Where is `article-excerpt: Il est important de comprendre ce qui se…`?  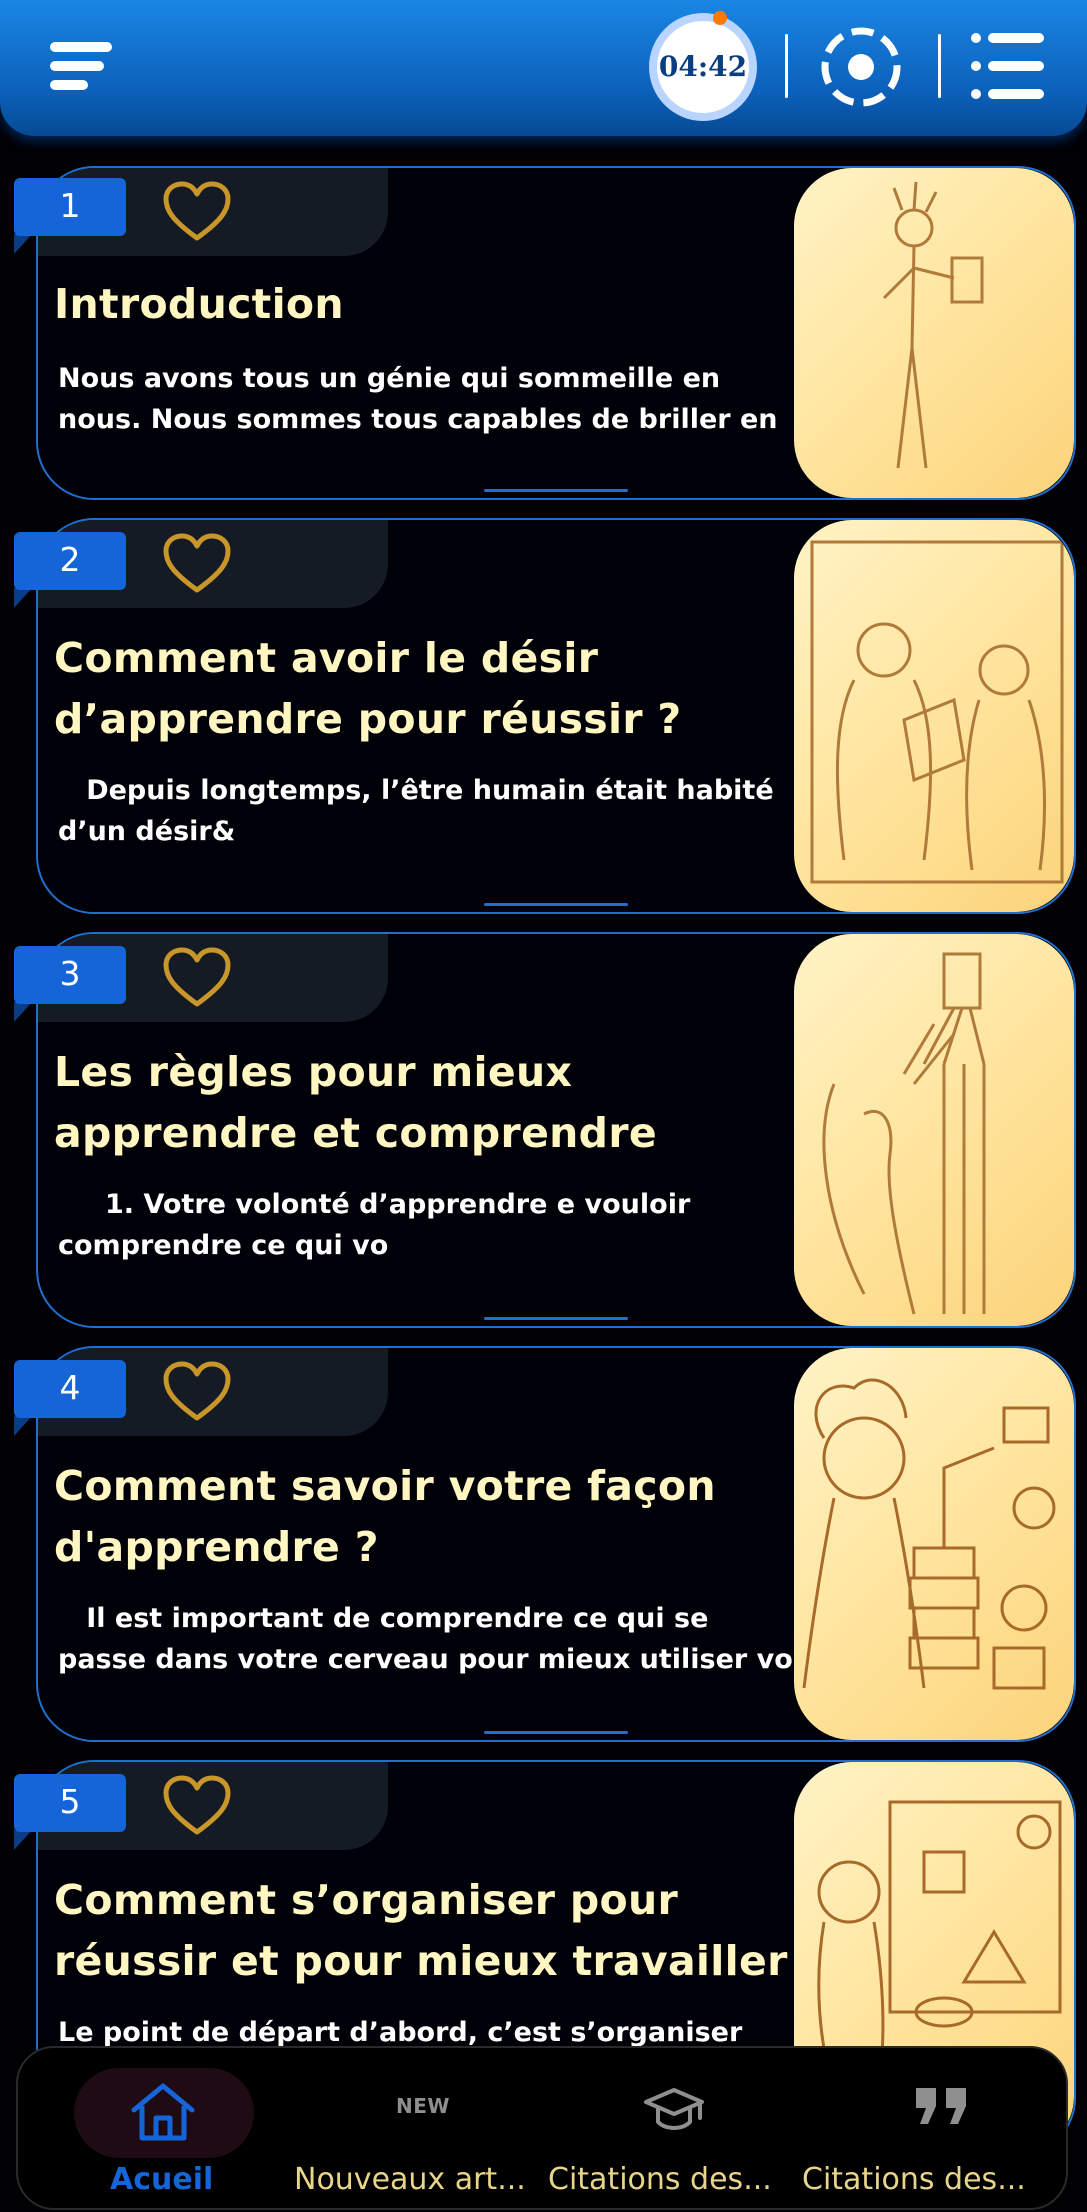
article-excerpt: Il est important de comprendre ce qui se… is located at coordinates (433, 1639).